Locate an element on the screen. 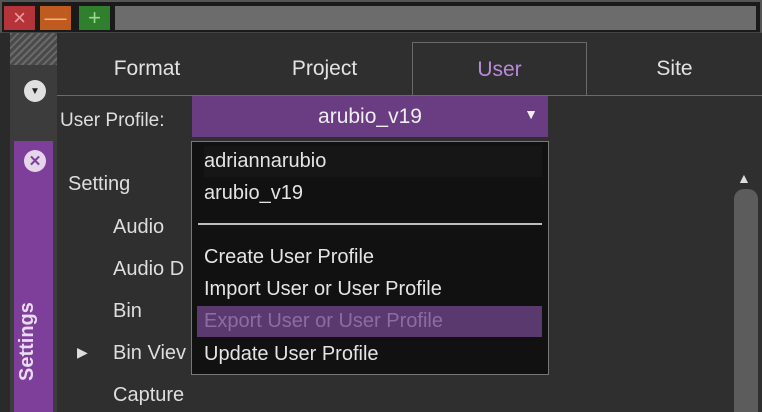 The height and width of the screenshot is (412, 762). tab-bar: Format Project User Site is located at coordinates (409, 64).